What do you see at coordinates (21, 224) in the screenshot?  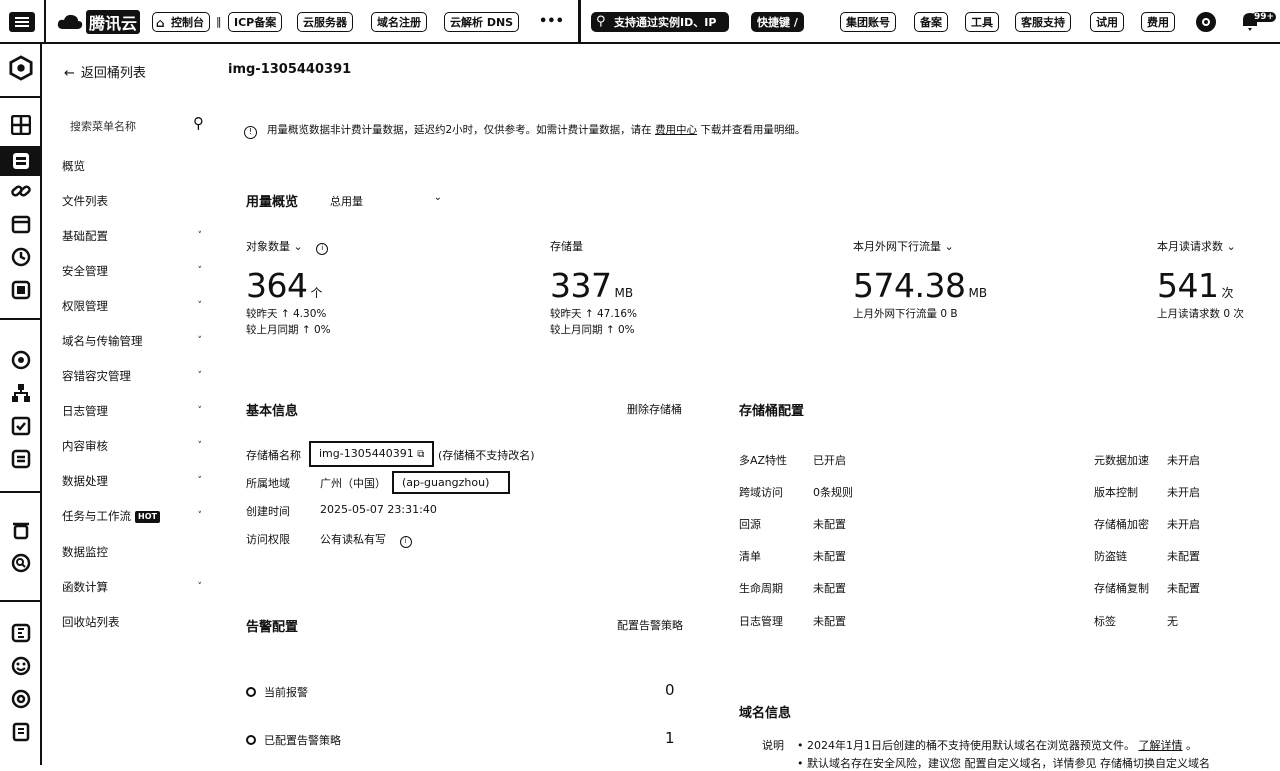 I see `calendar-icon` at bounding box center [21, 224].